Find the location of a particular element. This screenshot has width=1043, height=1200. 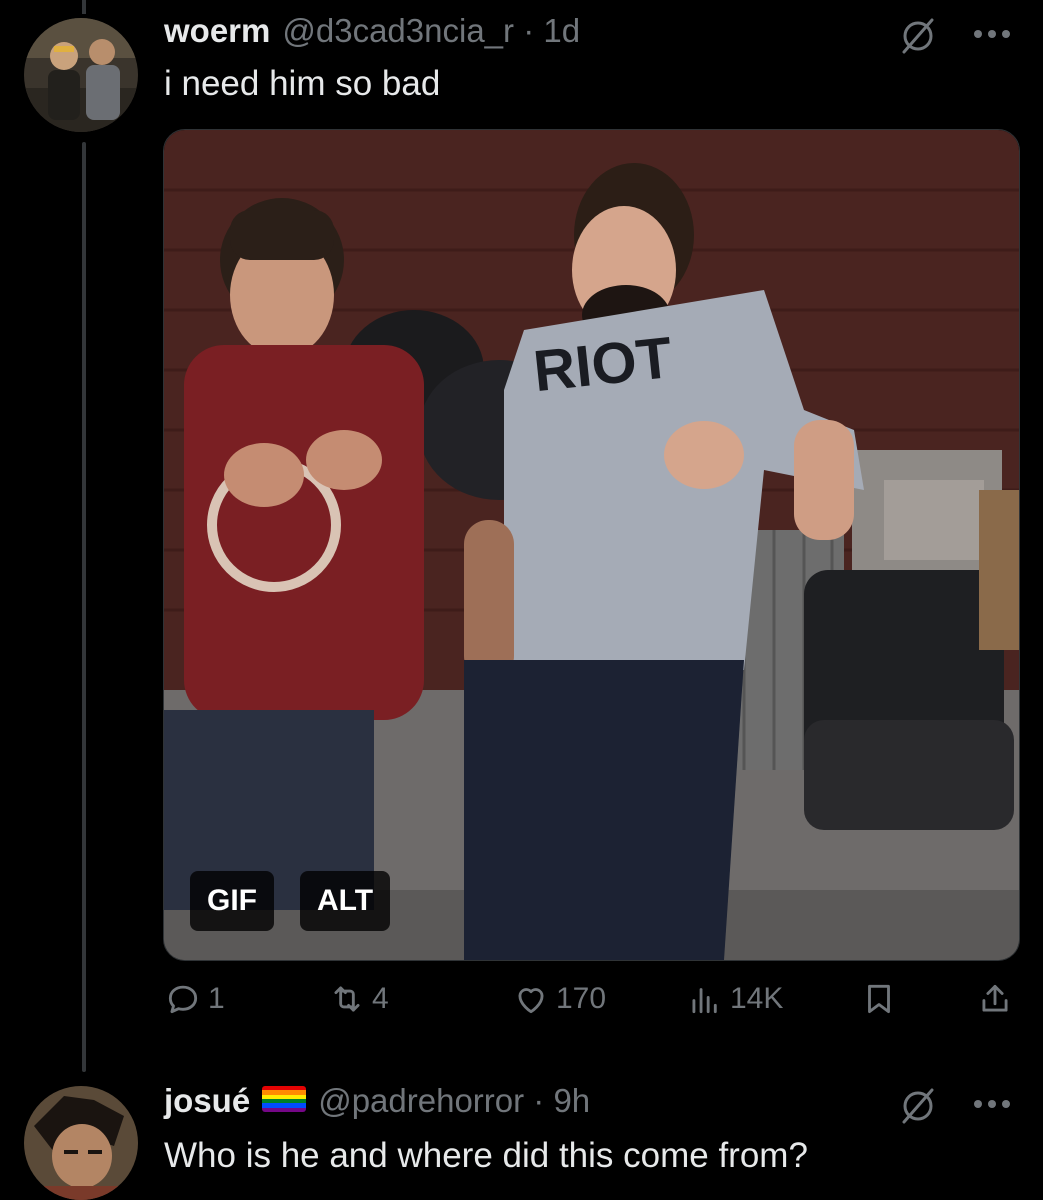

bookmark-icon is located at coordinates (879, 999).